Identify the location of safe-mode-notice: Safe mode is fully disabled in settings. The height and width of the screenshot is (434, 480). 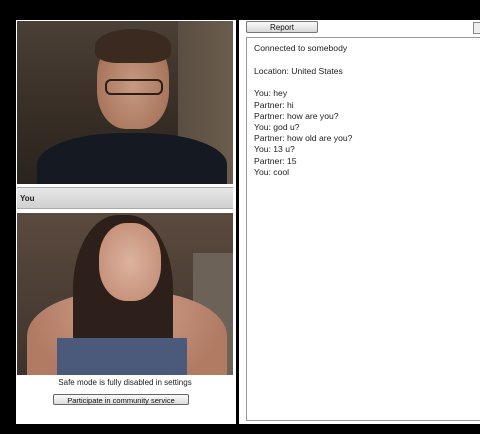
(125, 382).